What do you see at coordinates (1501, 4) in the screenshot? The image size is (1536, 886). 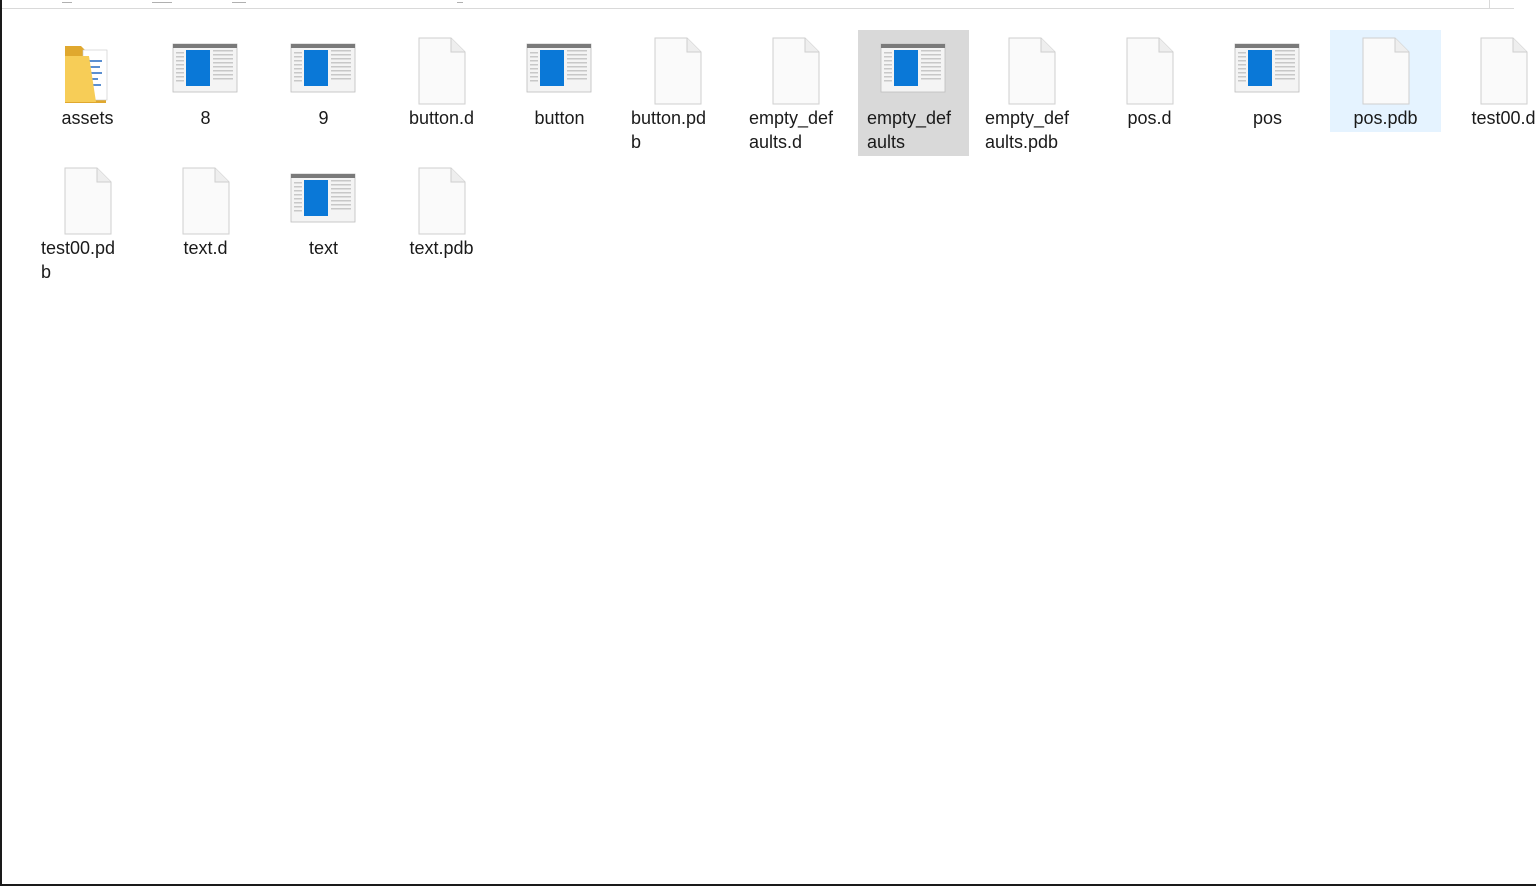 I see `refresh-button-edge` at bounding box center [1501, 4].